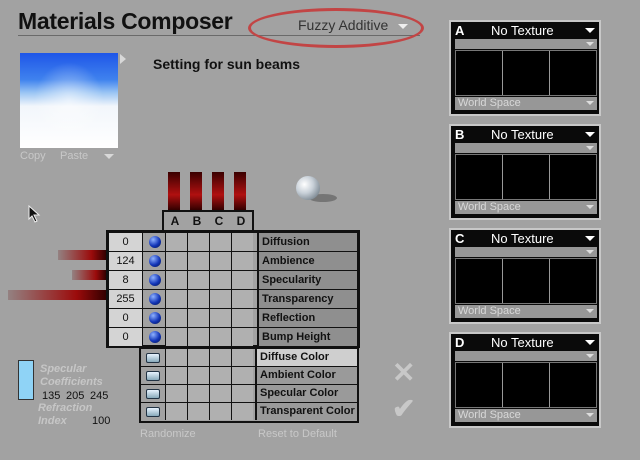 The image size is (640, 460). Describe the element at coordinates (403, 408) in the screenshot. I see `check-icon: ✔` at that location.